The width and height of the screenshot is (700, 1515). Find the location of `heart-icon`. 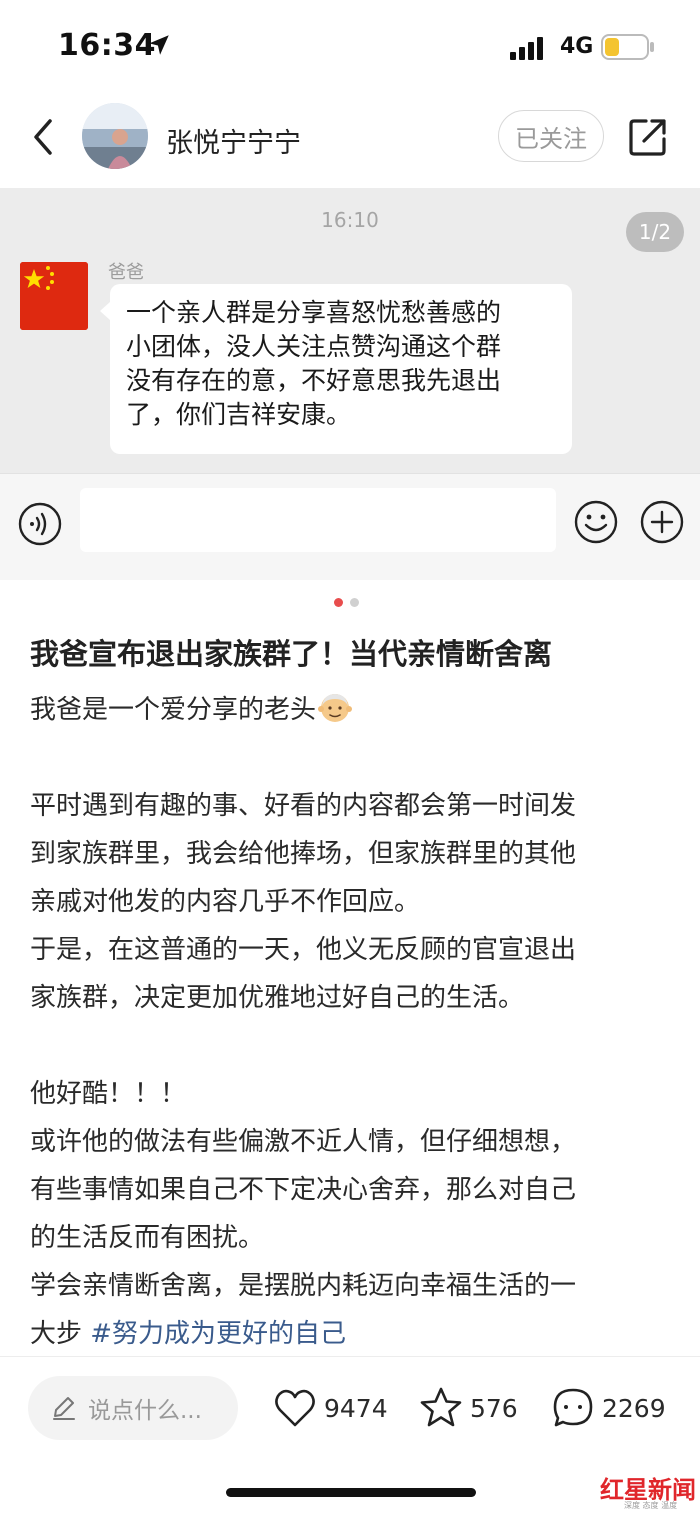

heart-icon is located at coordinates (295, 1408).